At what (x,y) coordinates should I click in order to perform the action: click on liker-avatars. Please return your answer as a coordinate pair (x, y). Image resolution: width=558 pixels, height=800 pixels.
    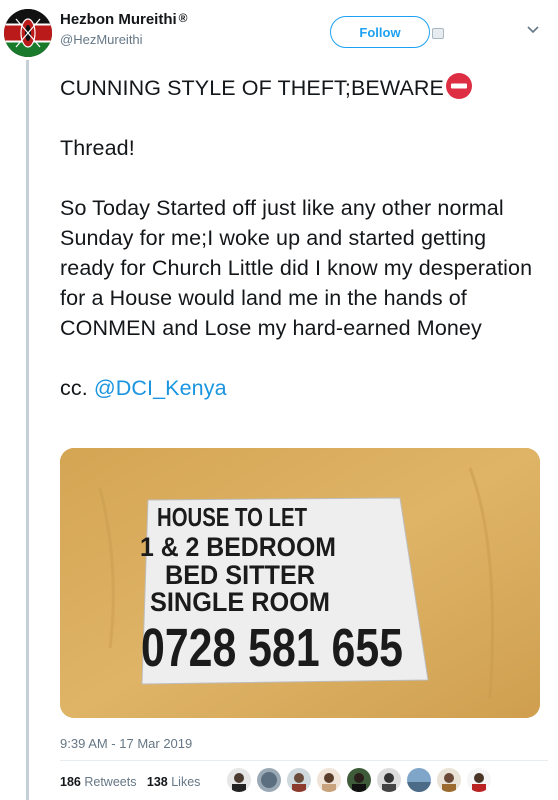
    Looking at the image, I should click on (361, 781).